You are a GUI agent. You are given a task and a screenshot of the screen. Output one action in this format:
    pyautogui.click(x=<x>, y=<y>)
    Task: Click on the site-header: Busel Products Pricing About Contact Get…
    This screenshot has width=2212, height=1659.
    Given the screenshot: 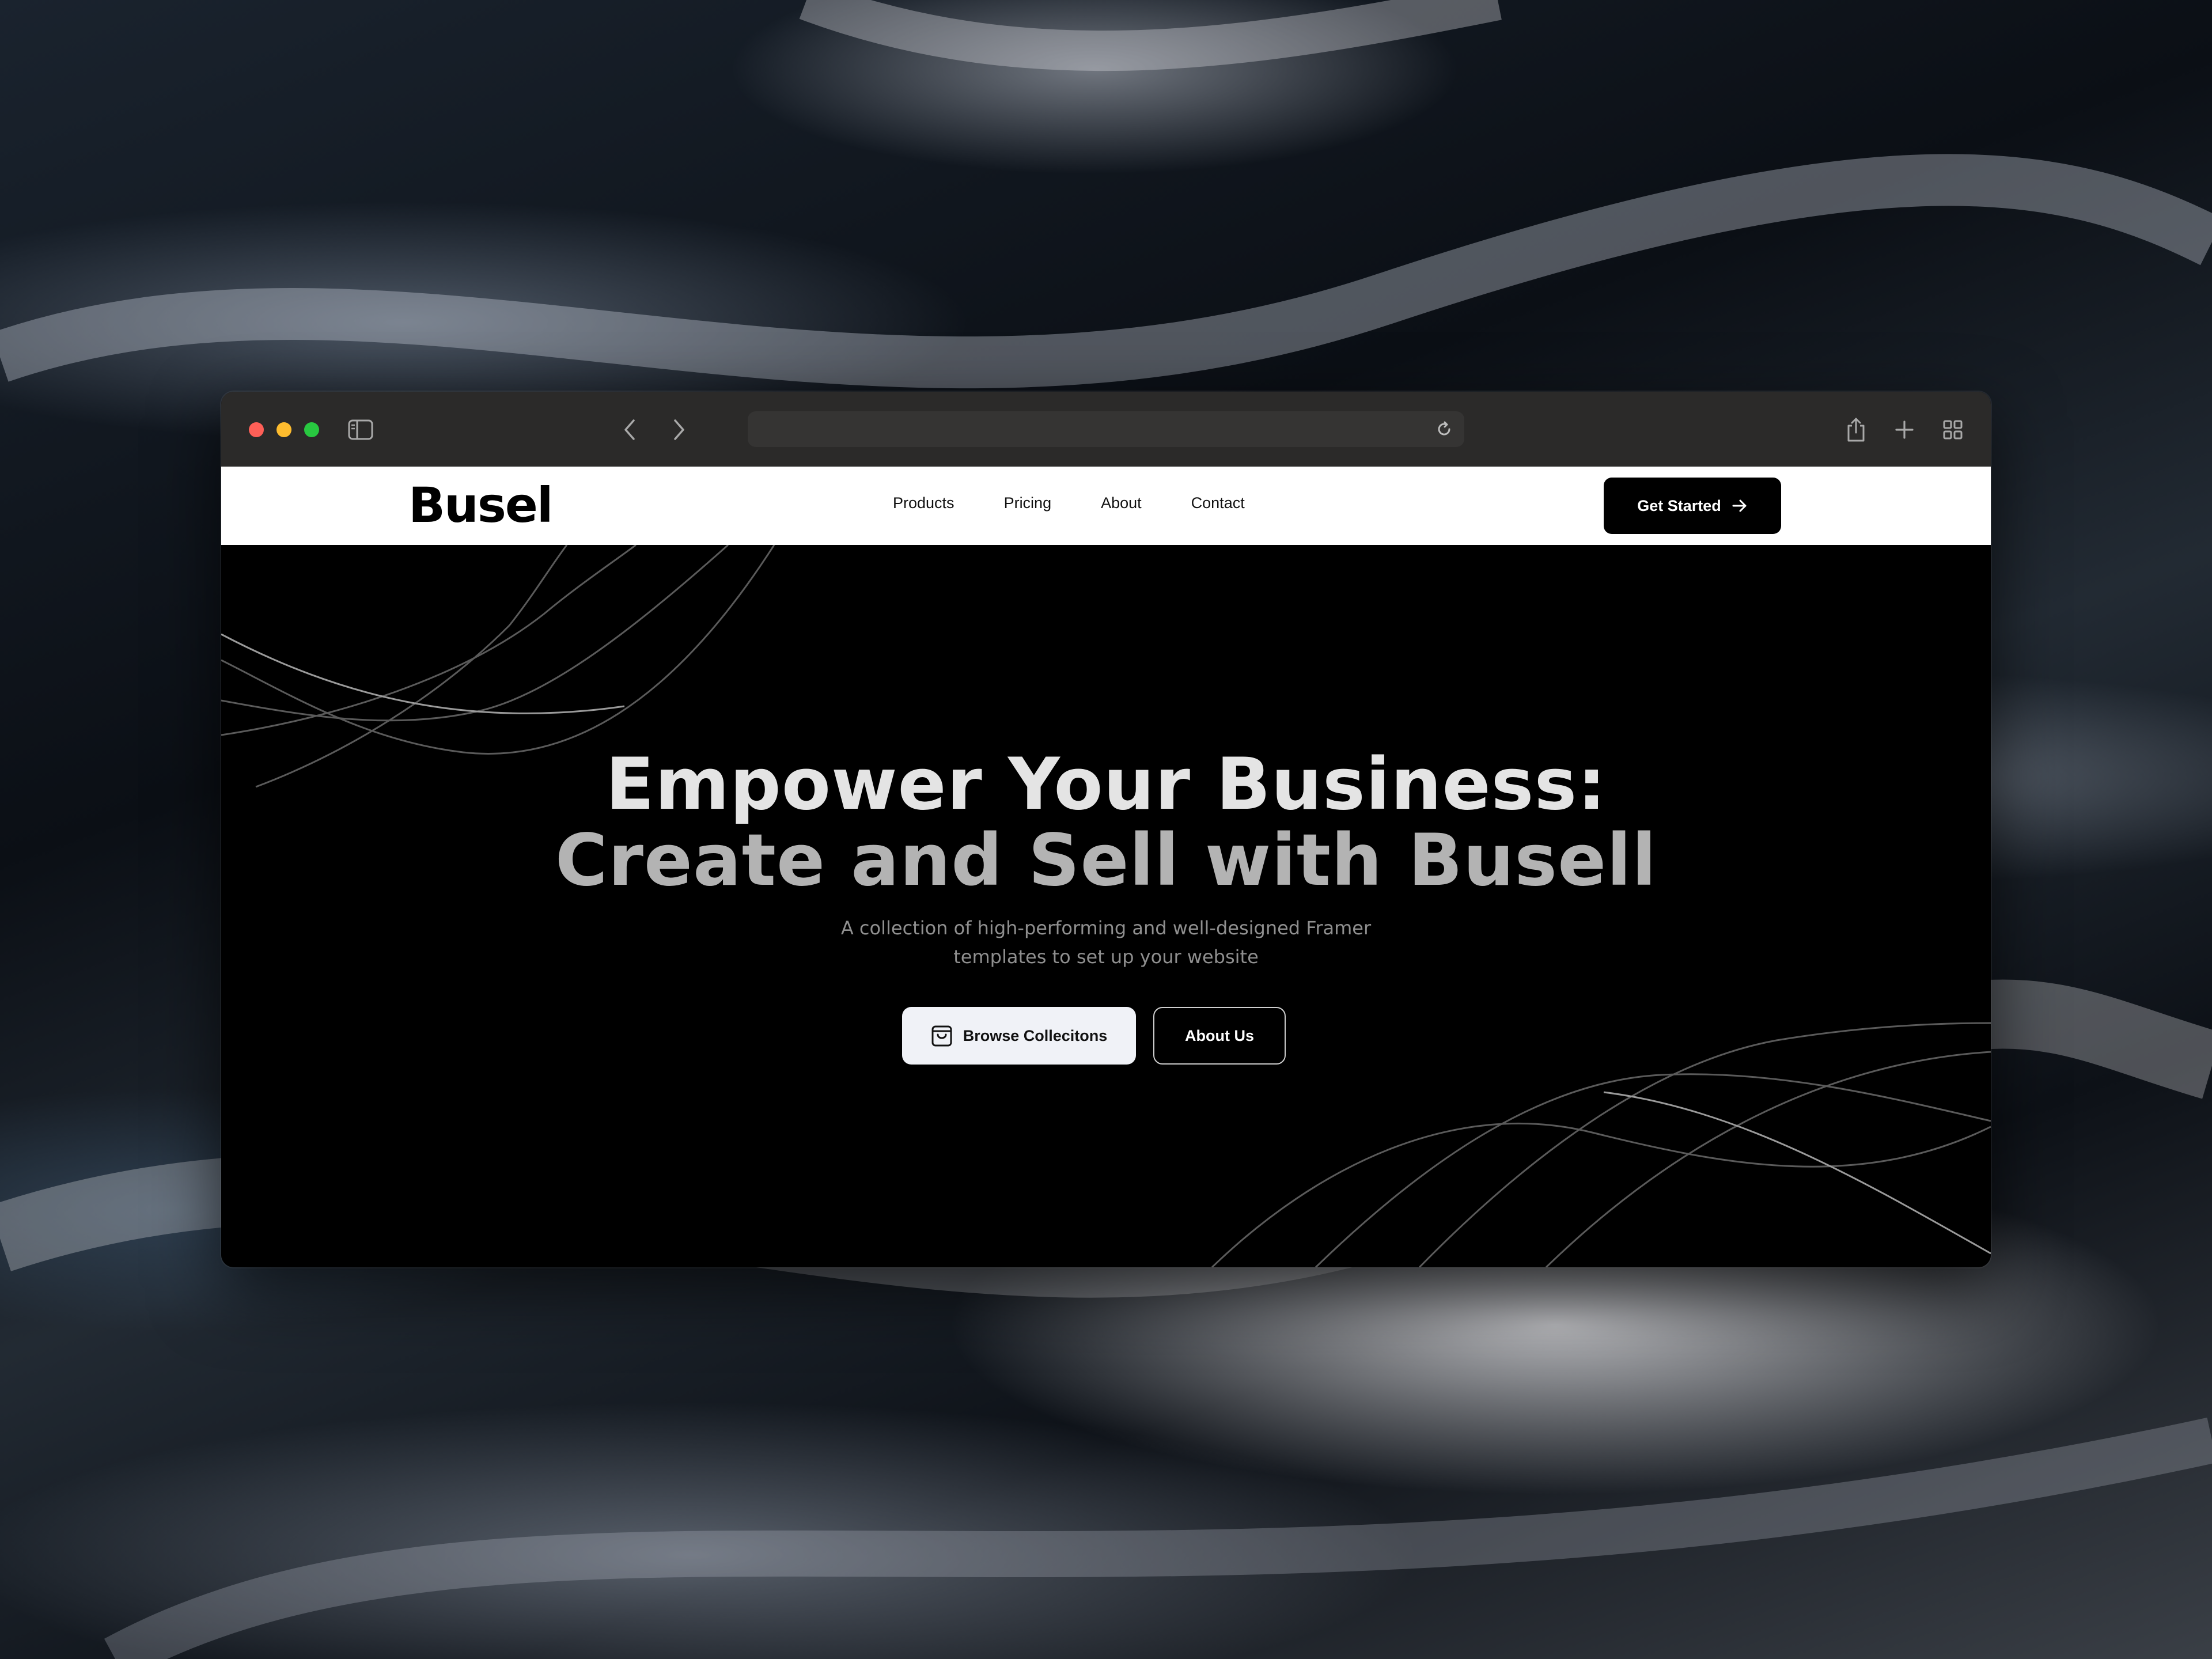 What is the action you would take?
    pyautogui.click(x=1106, y=507)
    